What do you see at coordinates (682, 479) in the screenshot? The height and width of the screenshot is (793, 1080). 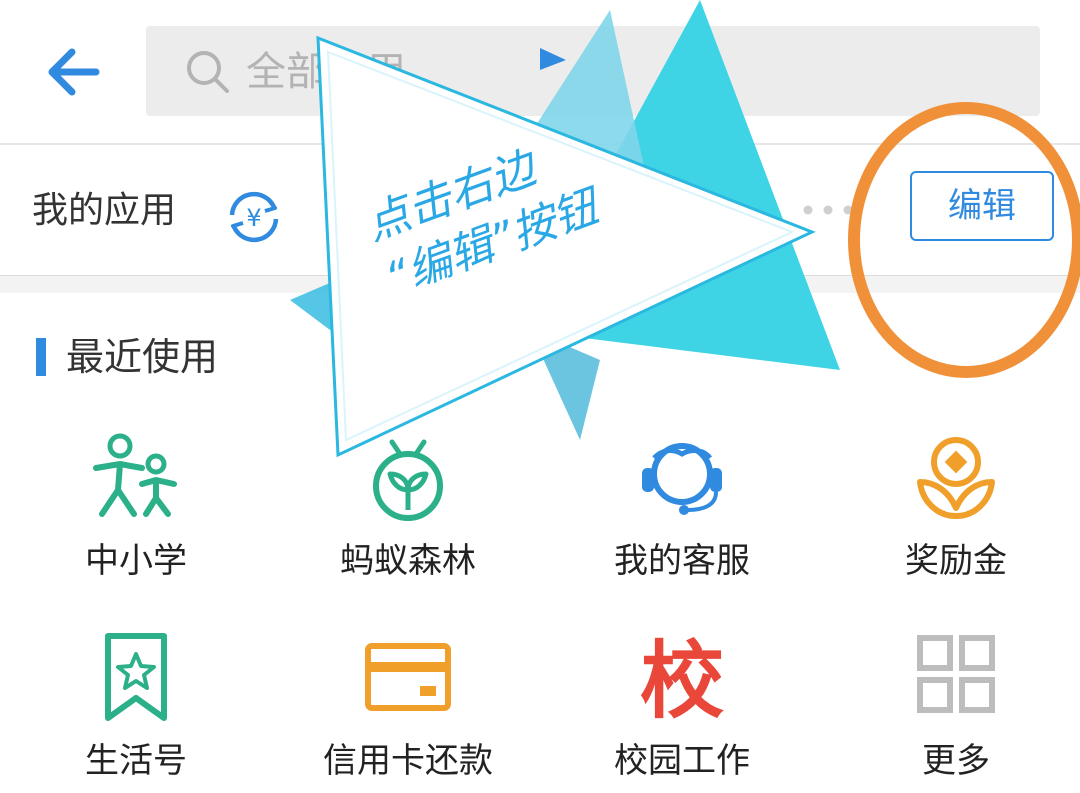 I see `headset-icon` at bounding box center [682, 479].